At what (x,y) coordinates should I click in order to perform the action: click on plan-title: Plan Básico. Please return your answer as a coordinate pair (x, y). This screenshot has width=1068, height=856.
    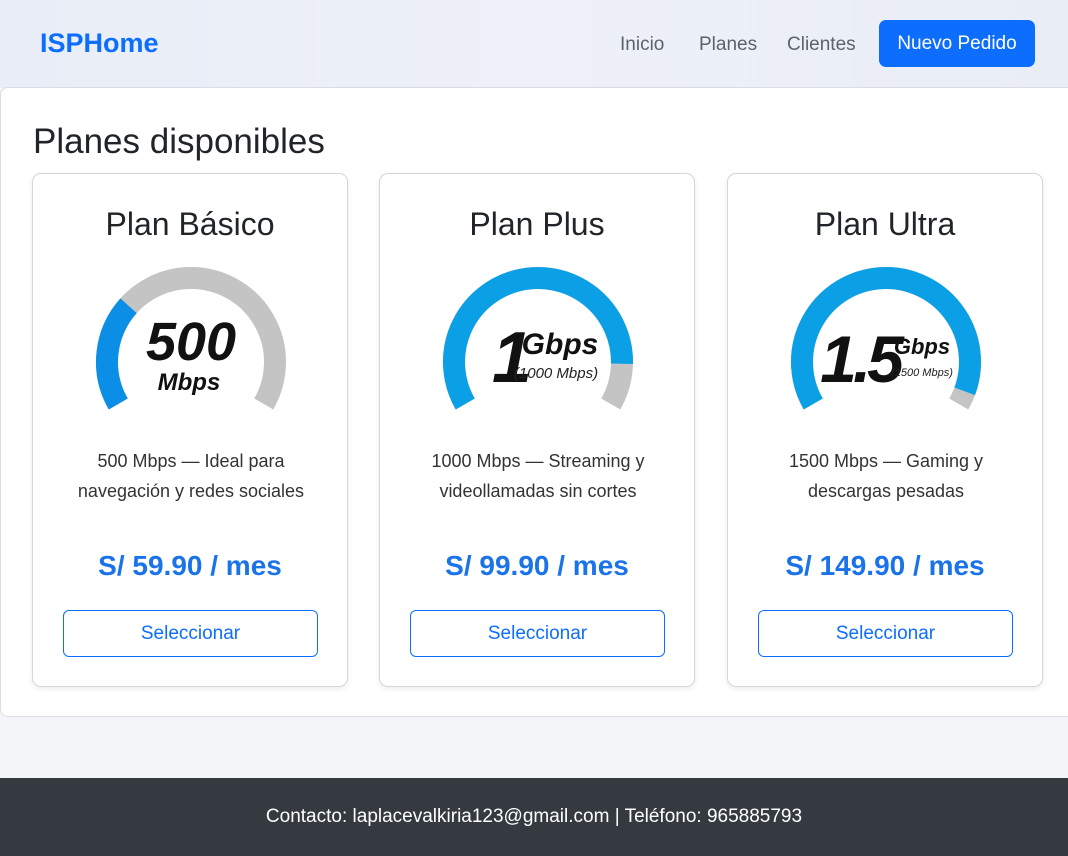
    Looking at the image, I should click on (190, 224).